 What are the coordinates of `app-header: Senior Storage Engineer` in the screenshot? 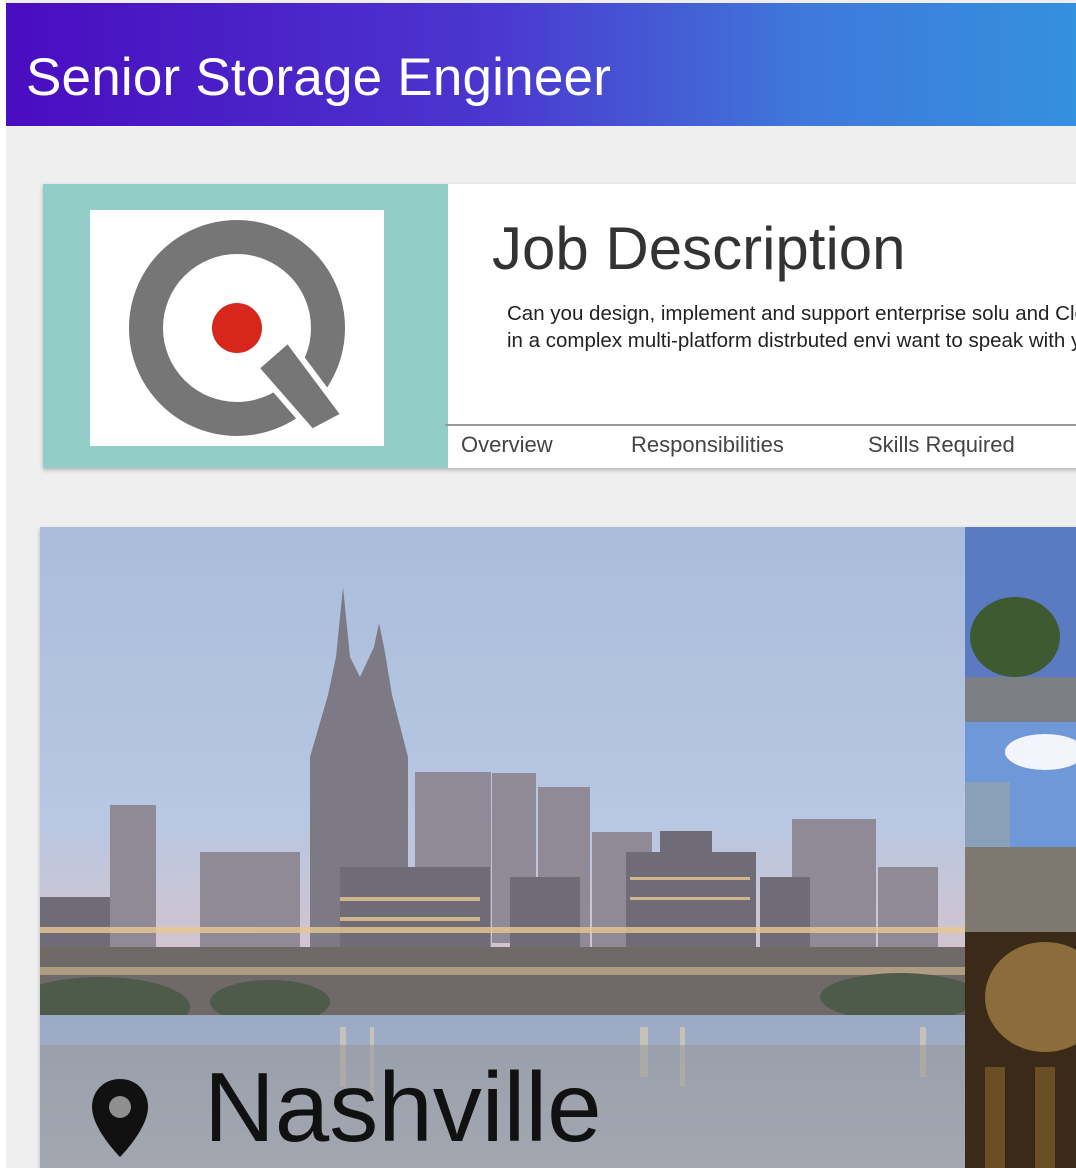 It's located at (541, 64).